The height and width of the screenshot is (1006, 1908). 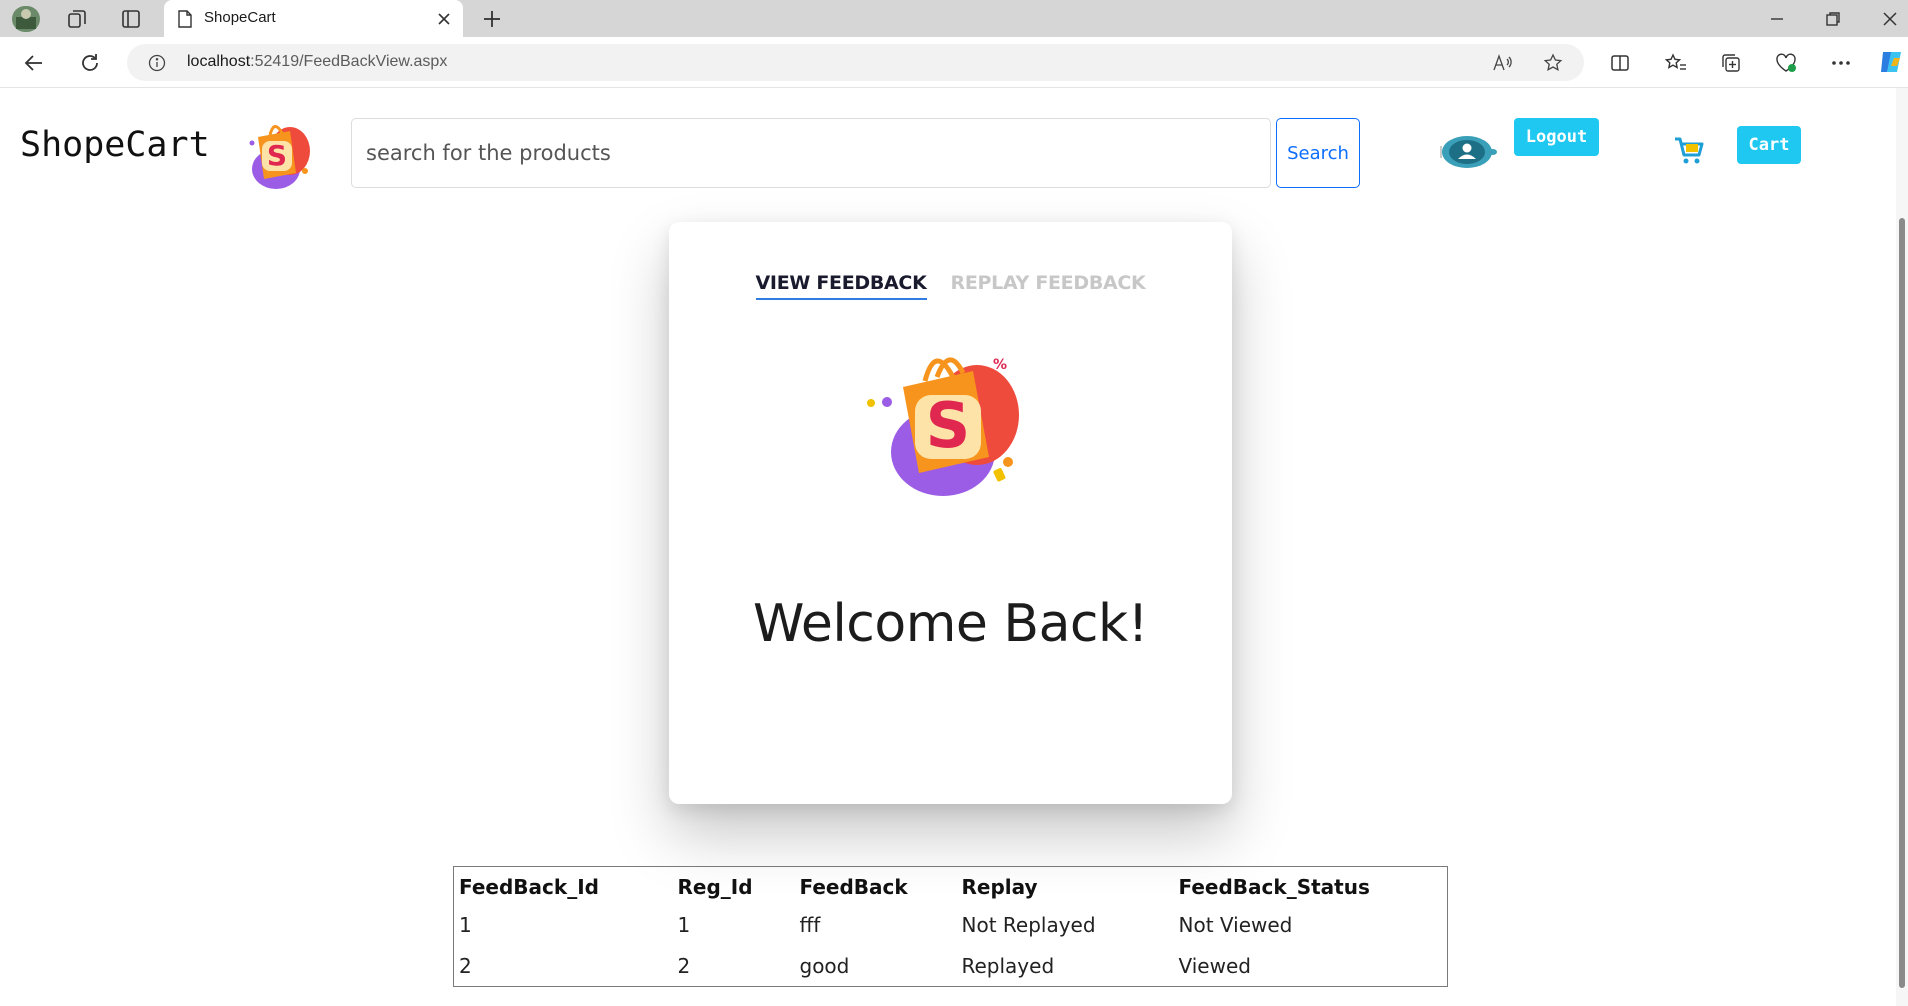 I want to click on close-tab-icon, so click(x=444, y=19).